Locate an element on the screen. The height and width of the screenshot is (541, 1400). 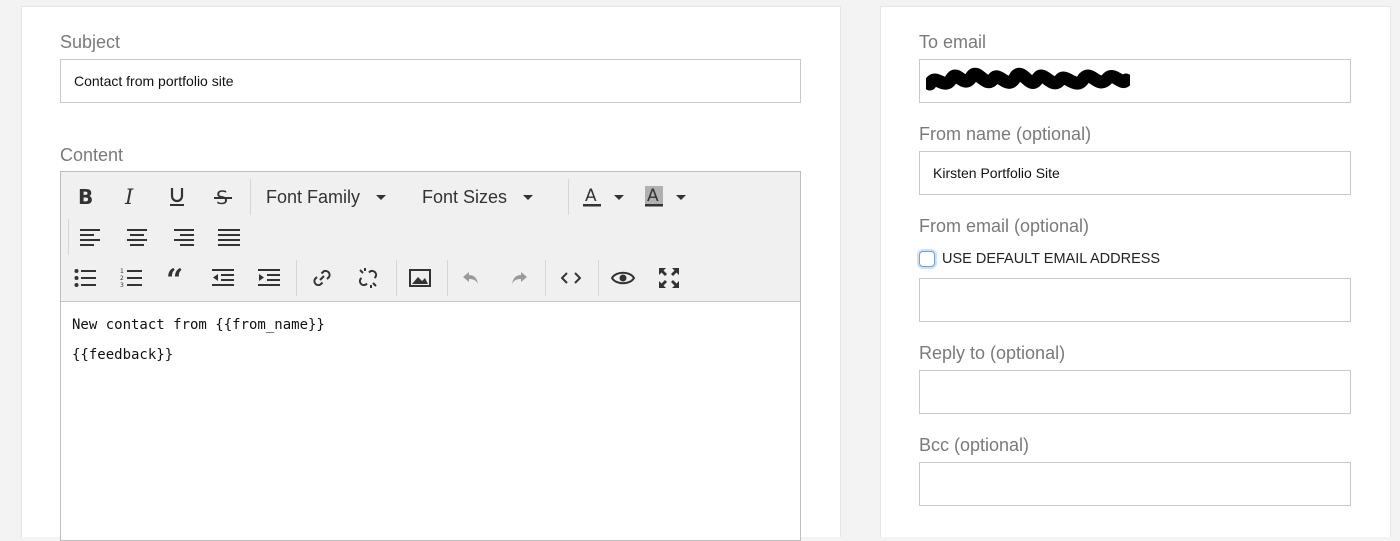
svg-text: 2 is located at coordinates (122, 278).